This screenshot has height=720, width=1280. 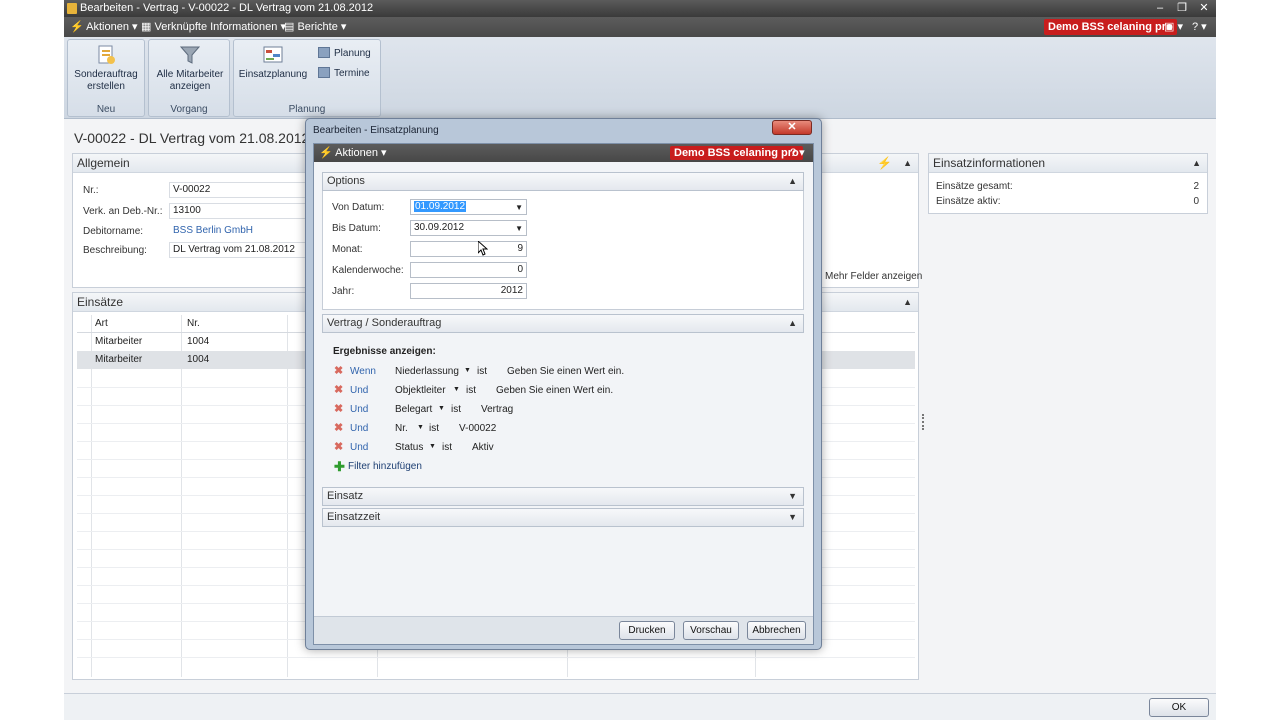 I want to click on sonderauftrag-erstellen-button: Sonderauftrag erstellen, so click(x=106, y=68).